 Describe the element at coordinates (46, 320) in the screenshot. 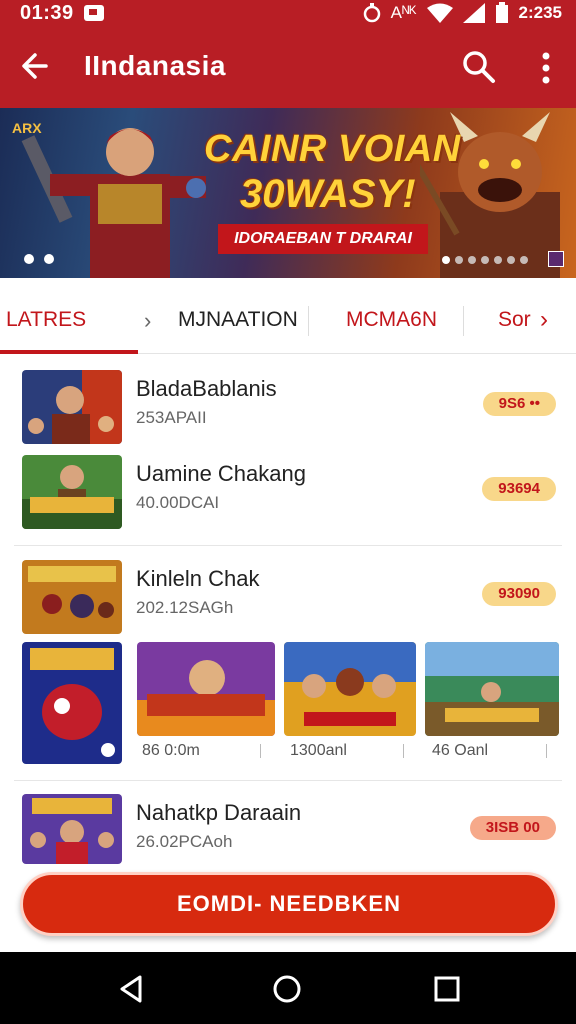

I see `tab-latest: LATRES` at that location.